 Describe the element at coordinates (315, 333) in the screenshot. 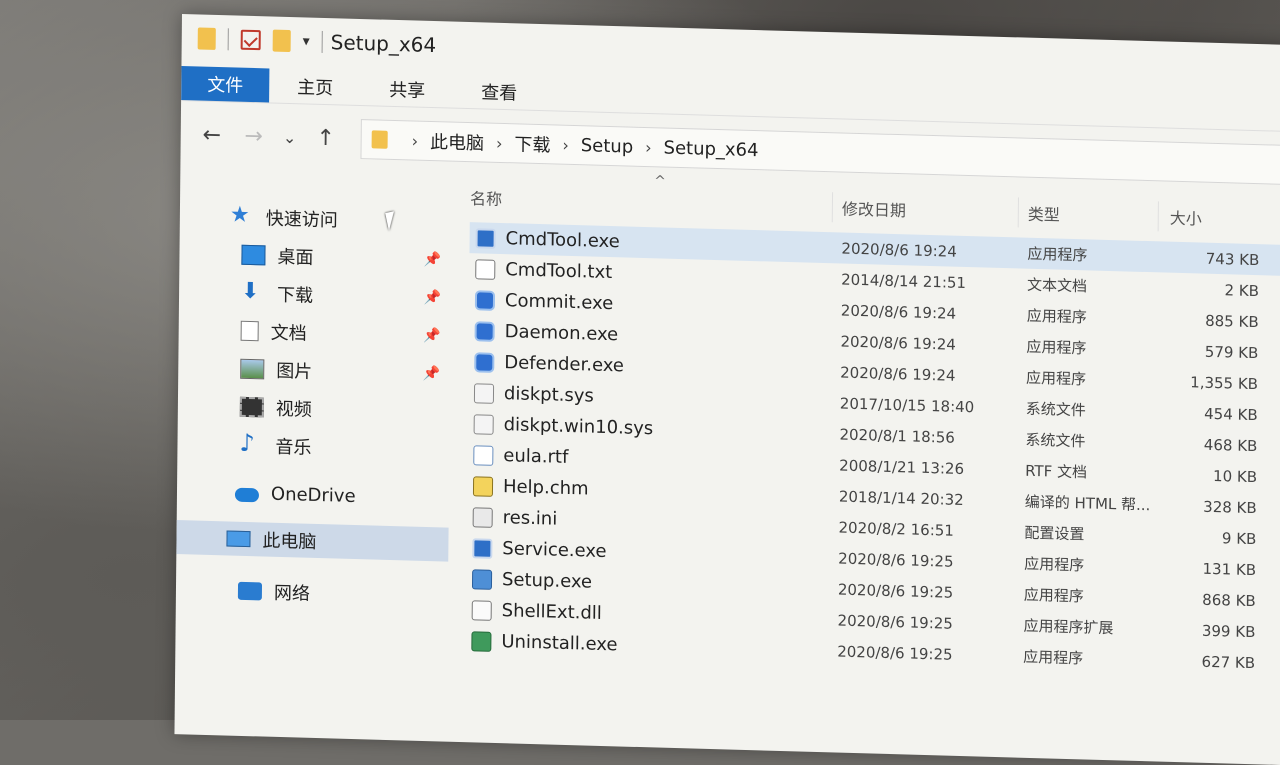

I see `nav-documents: 文档 📌` at that location.